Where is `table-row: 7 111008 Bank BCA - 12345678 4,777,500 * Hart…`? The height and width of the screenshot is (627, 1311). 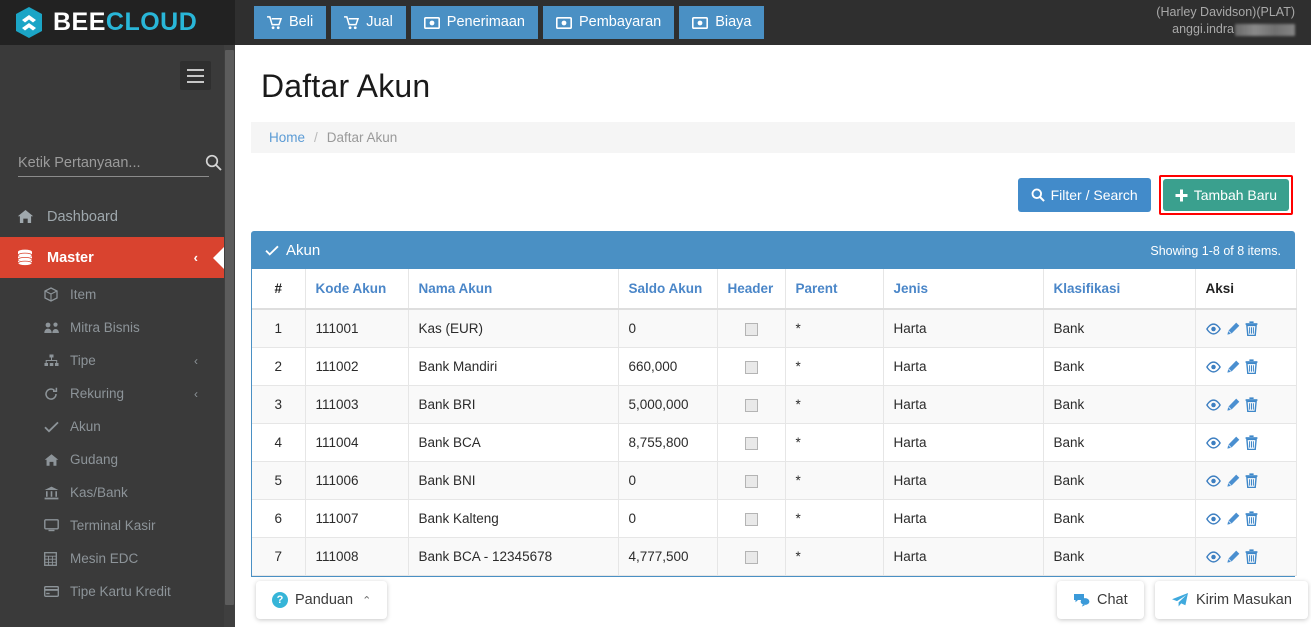
table-row: 7 111008 Bank BCA - 12345678 4,777,500 * Hart… is located at coordinates (774, 556).